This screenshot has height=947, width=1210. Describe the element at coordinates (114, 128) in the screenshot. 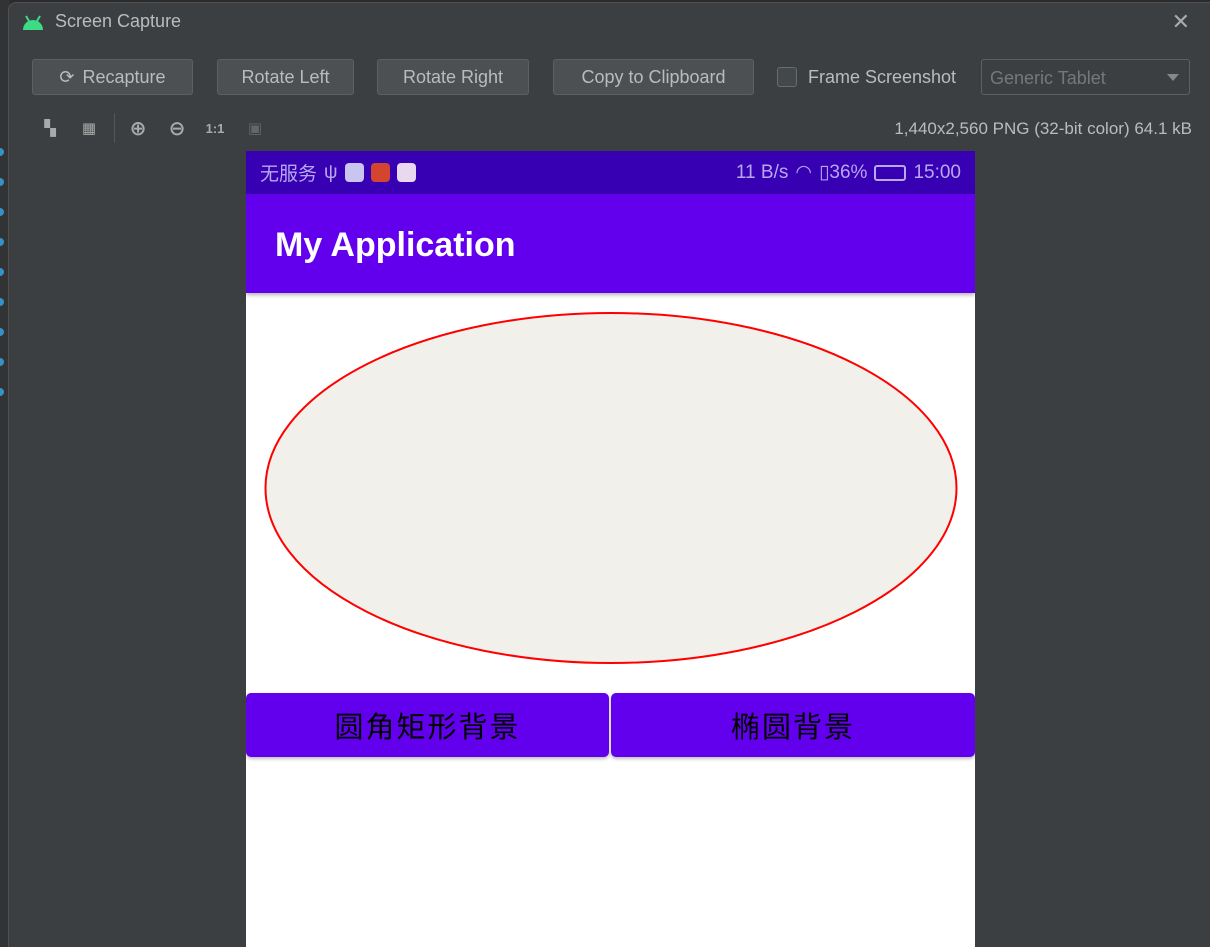

I see `divider` at that location.